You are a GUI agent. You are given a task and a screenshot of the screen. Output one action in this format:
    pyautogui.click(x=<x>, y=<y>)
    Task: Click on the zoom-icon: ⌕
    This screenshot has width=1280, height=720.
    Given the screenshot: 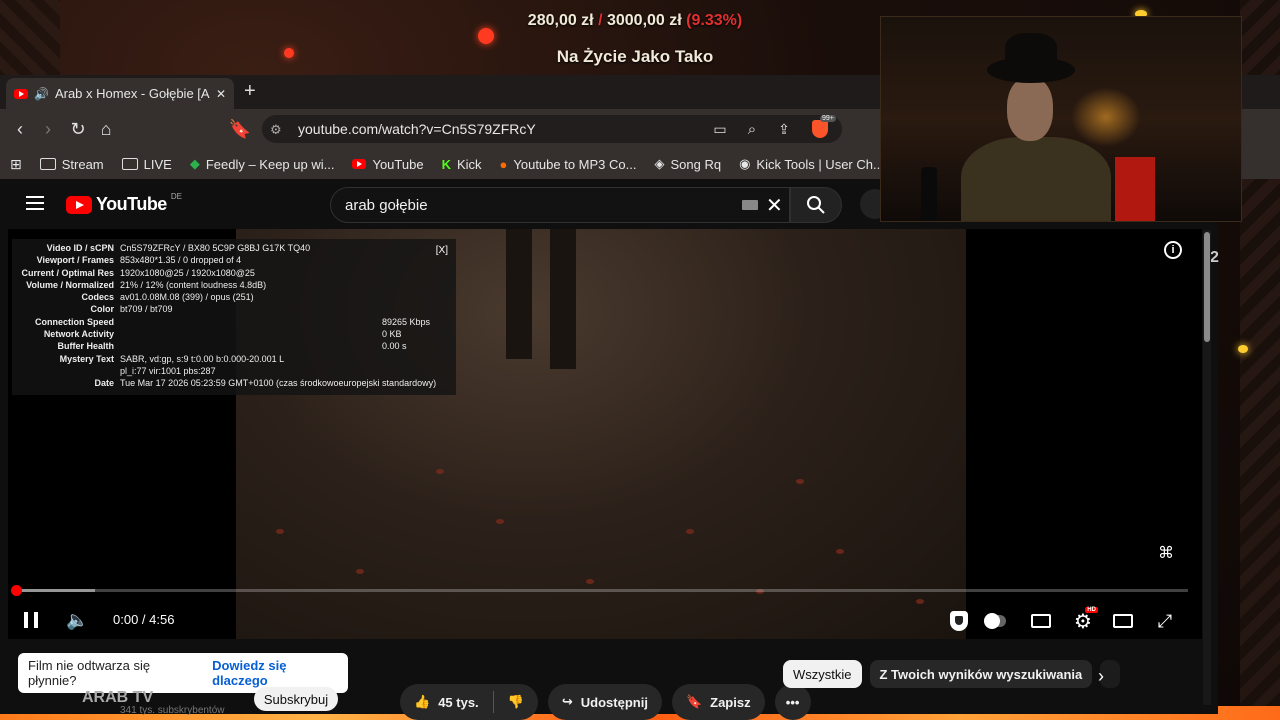 What is the action you would take?
    pyautogui.click(x=752, y=129)
    